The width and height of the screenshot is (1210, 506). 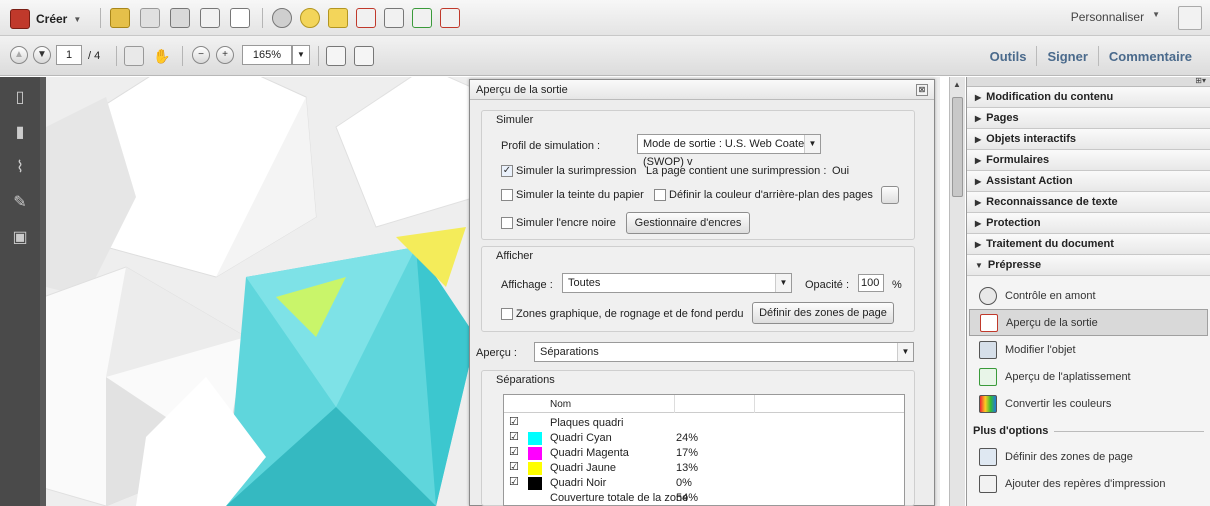 I want to click on compare-icon, so click(x=394, y=18).